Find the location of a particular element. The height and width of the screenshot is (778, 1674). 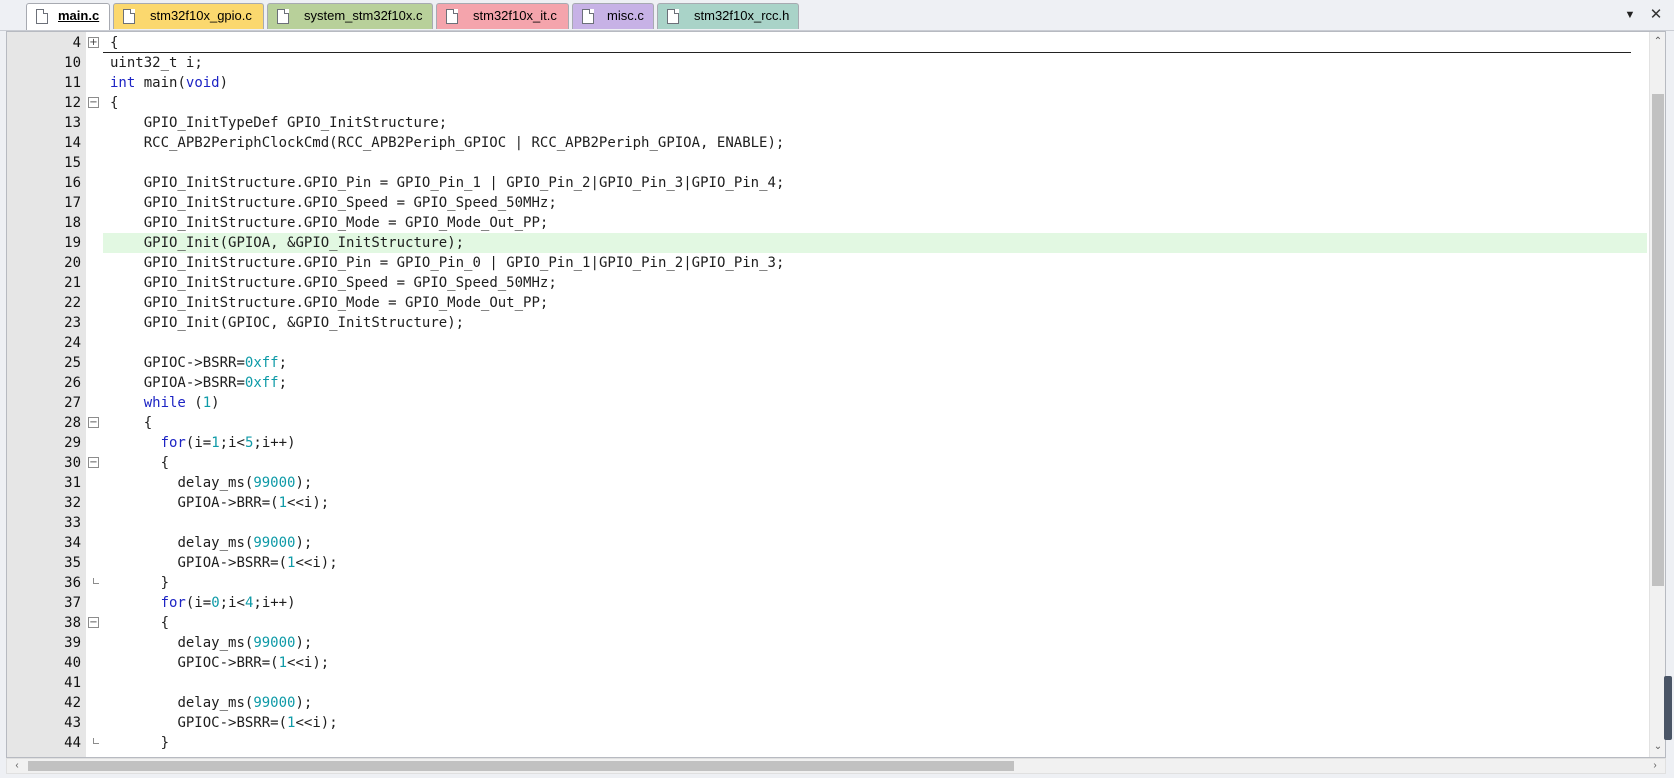

scroll-right-icon: › is located at coordinates (1655, 766).